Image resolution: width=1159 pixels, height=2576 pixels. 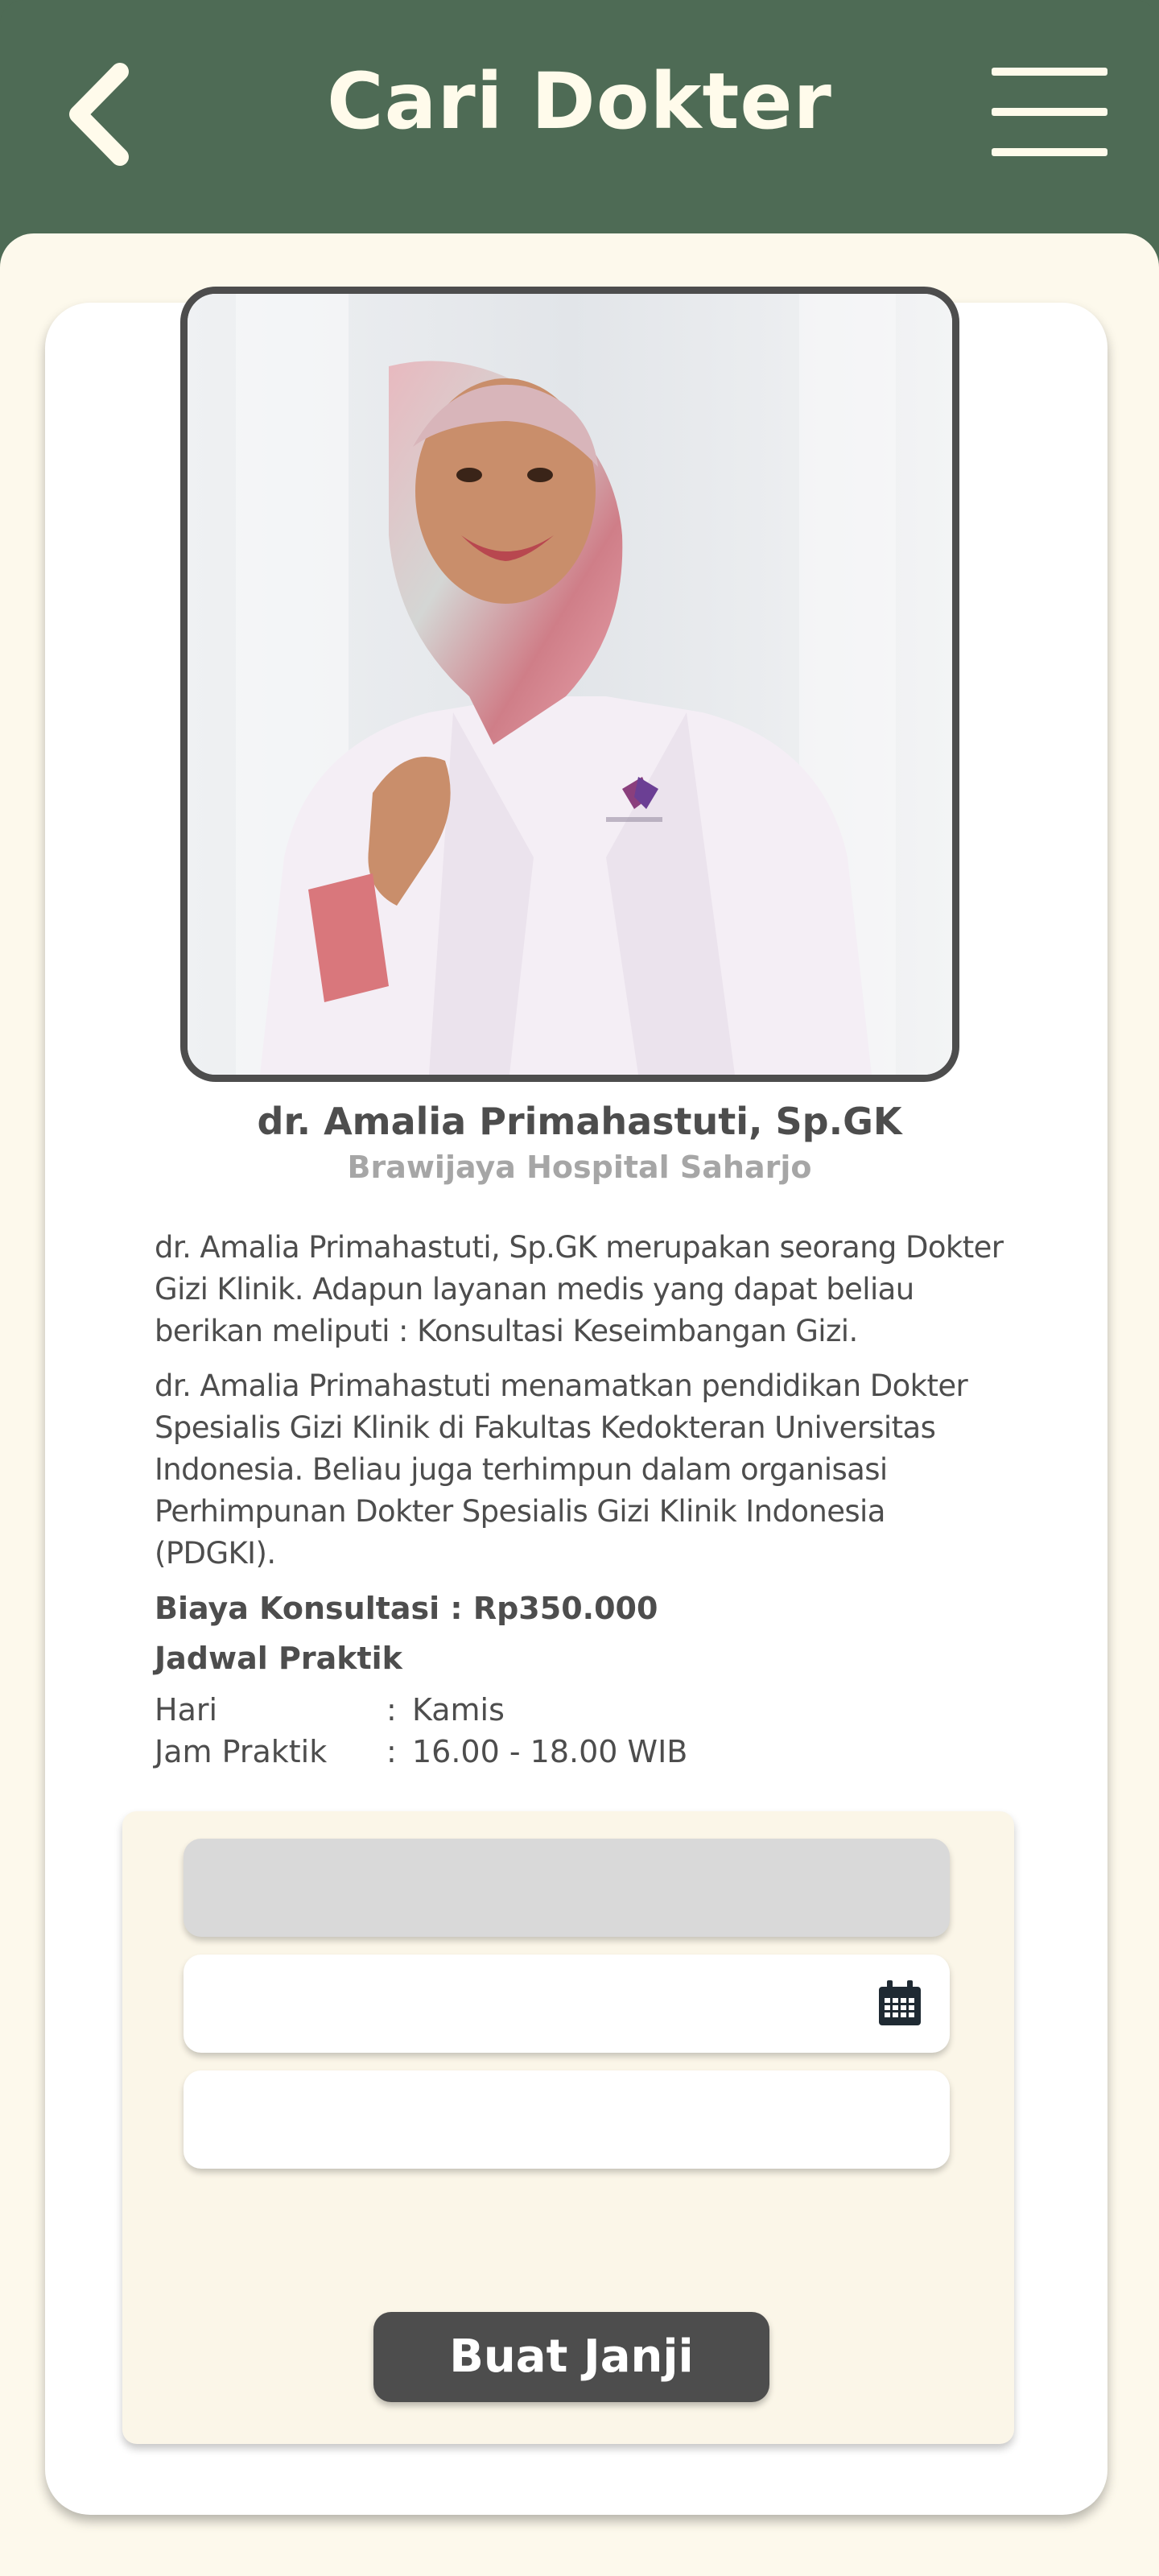 What do you see at coordinates (571, 2357) in the screenshot?
I see `make-appointment-button: Buat Janji` at bounding box center [571, 2357].